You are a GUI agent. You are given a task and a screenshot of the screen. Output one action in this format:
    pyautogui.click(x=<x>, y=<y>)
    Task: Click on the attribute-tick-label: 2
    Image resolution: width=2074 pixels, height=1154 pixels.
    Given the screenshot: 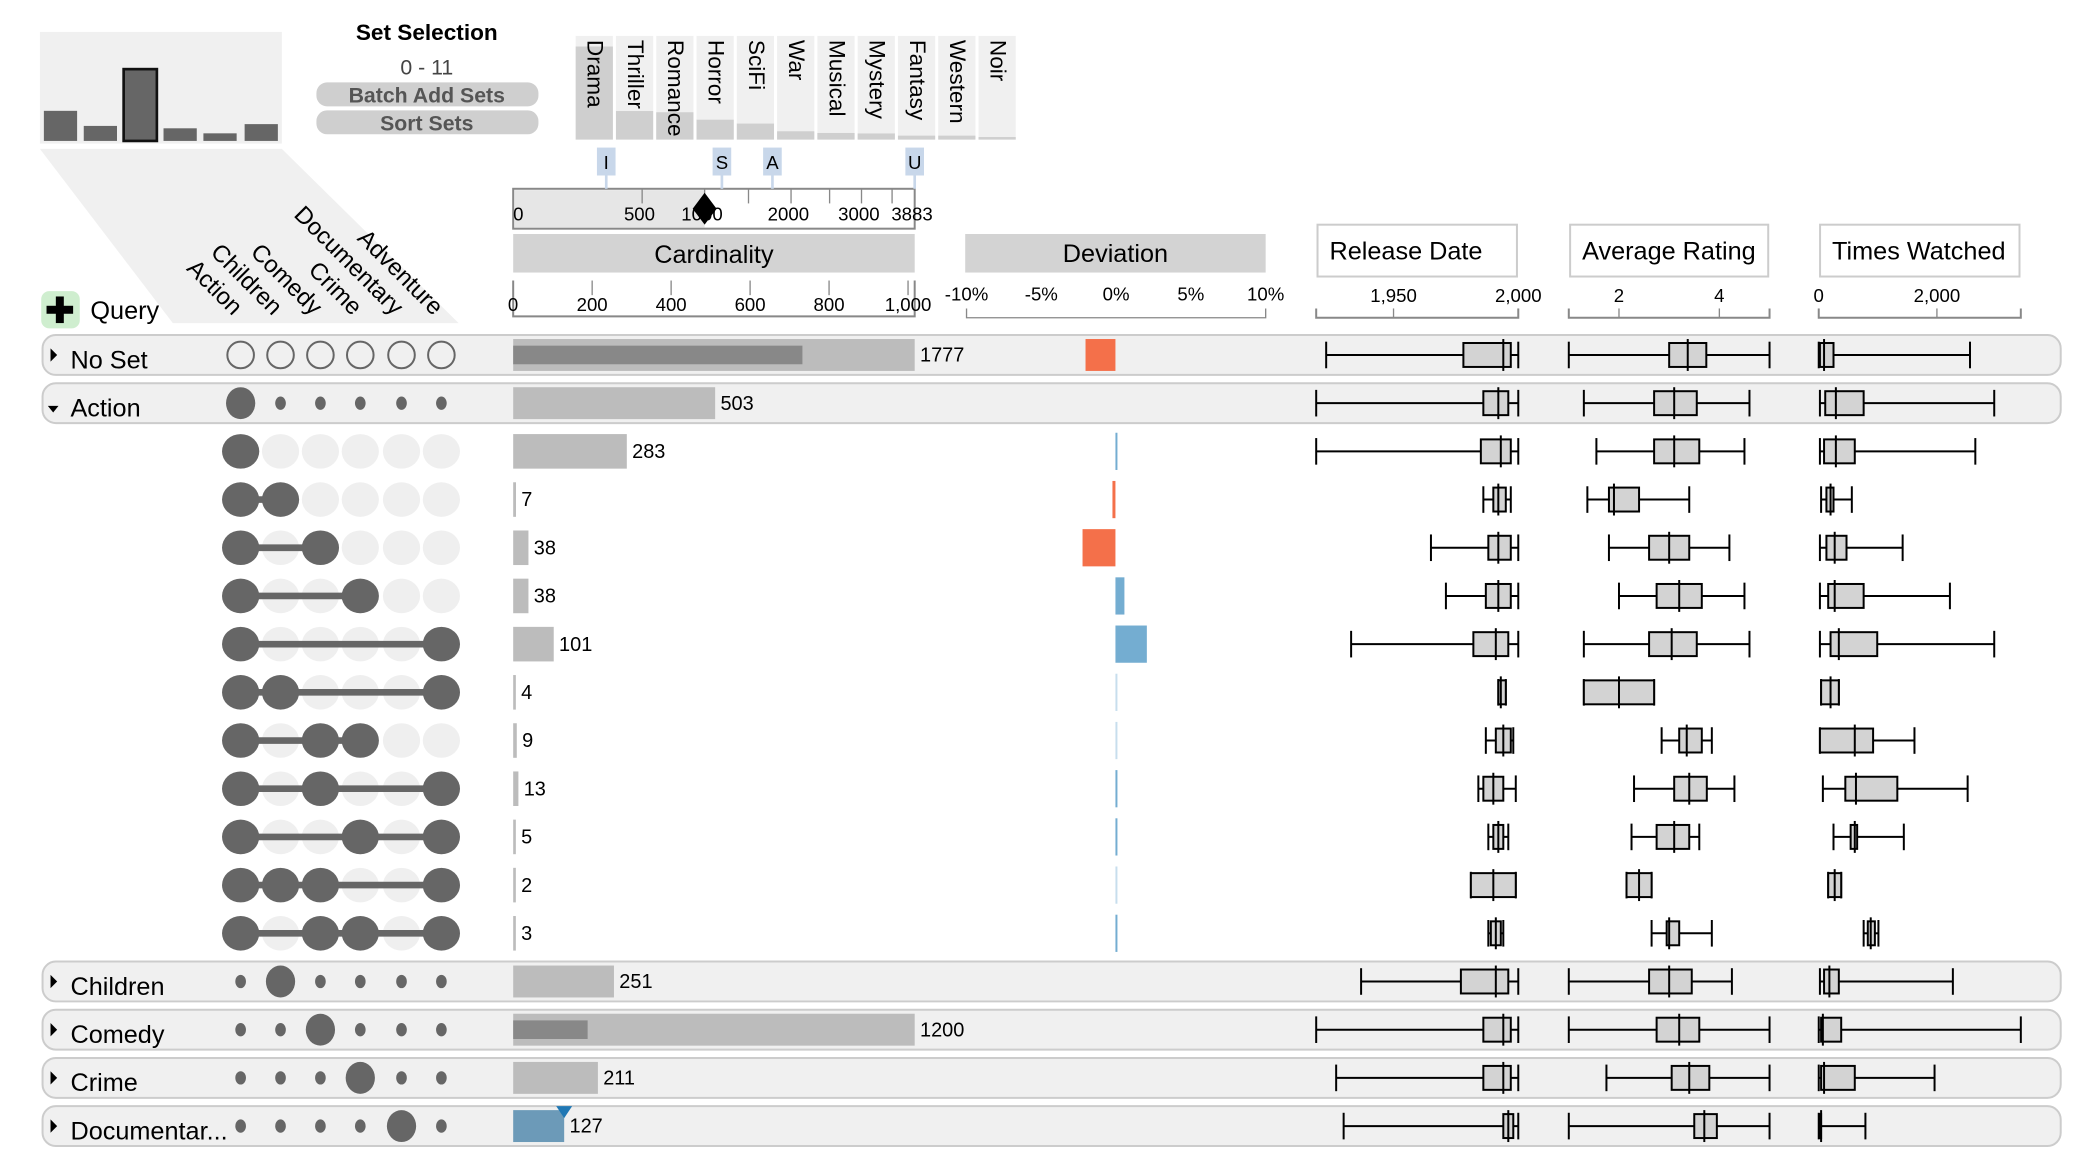 What is the action you would take?
    pyautogui.click(x=1619, y=295)
    